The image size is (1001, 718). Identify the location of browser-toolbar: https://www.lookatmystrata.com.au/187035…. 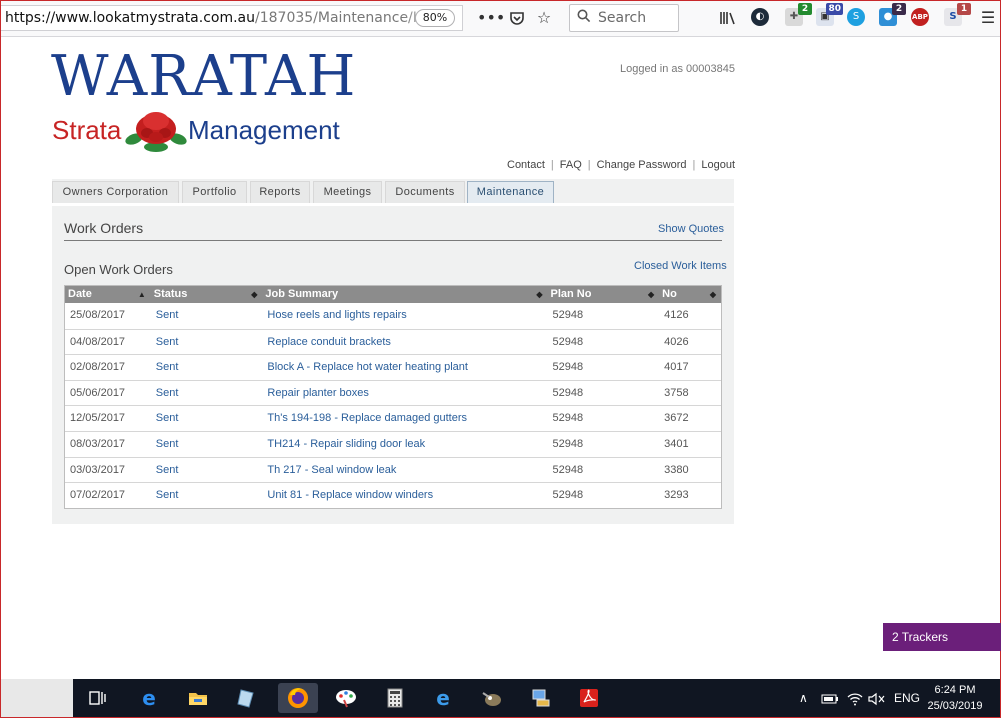
(500, 19).